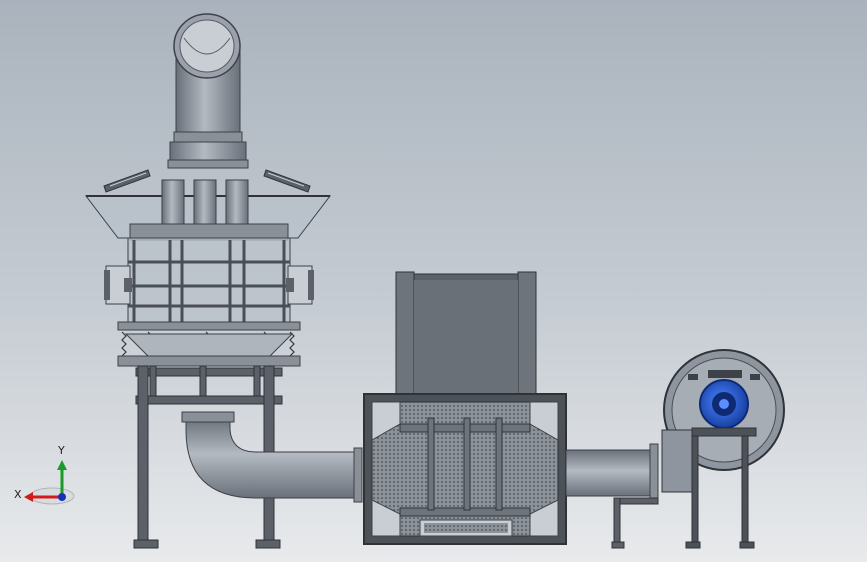 The width and height of the screenshot is (867, 562). I want to click on axis-triad: X Y, so click(44, 474).